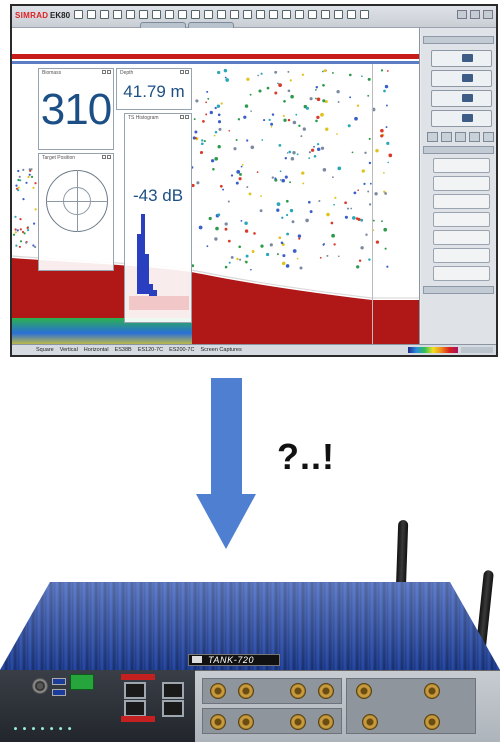  I want to click on maximize-icon, so click(475, 14).